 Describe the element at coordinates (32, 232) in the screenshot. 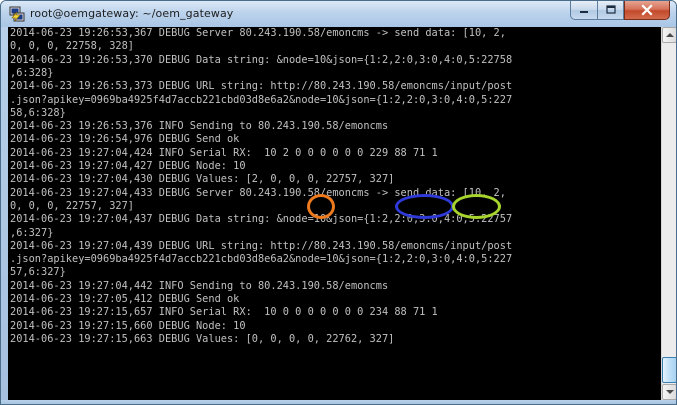

I see `log-line: ,6:327}` at that location.